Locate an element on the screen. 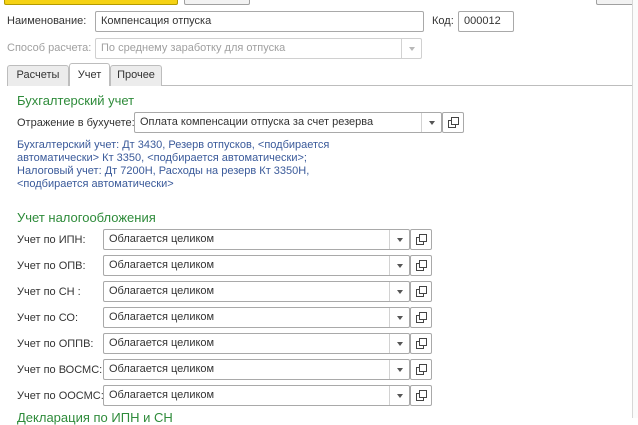 Image resolution: width=638 pixels, height=425 pixels. tax-vosms-select: Облагается целиком is located at coordinates (256, 369).